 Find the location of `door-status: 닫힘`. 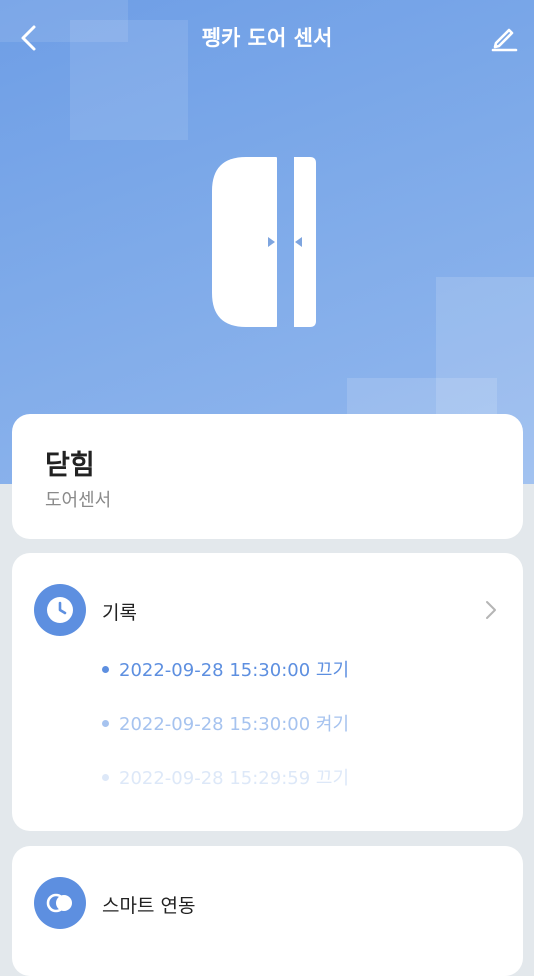

door-status: 닫힘 is located at coordinates (70, 465).